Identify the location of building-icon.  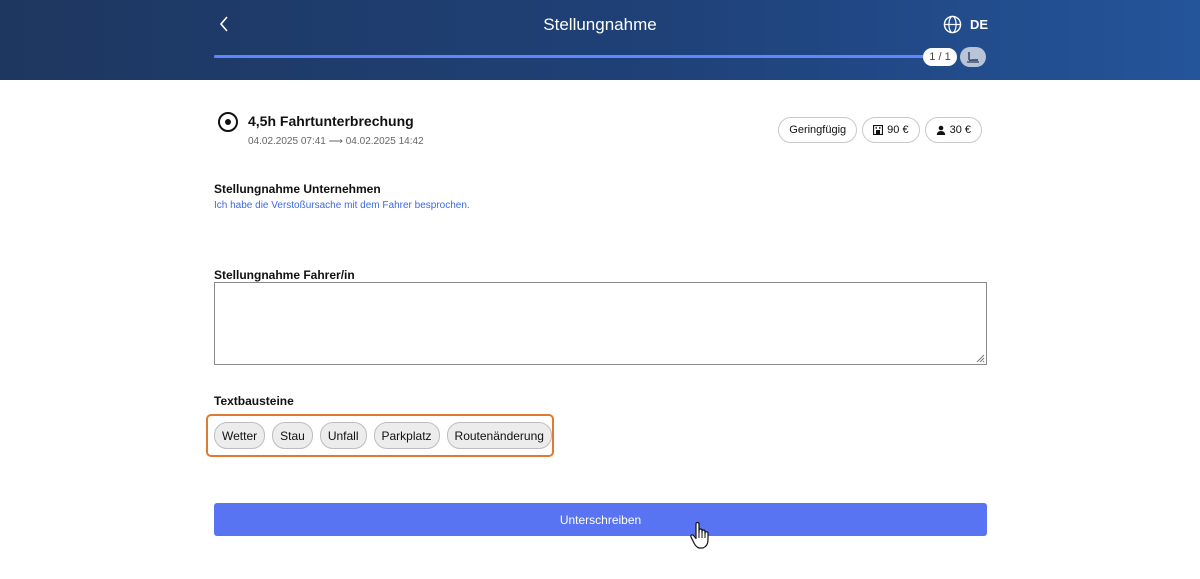
(878, 130).